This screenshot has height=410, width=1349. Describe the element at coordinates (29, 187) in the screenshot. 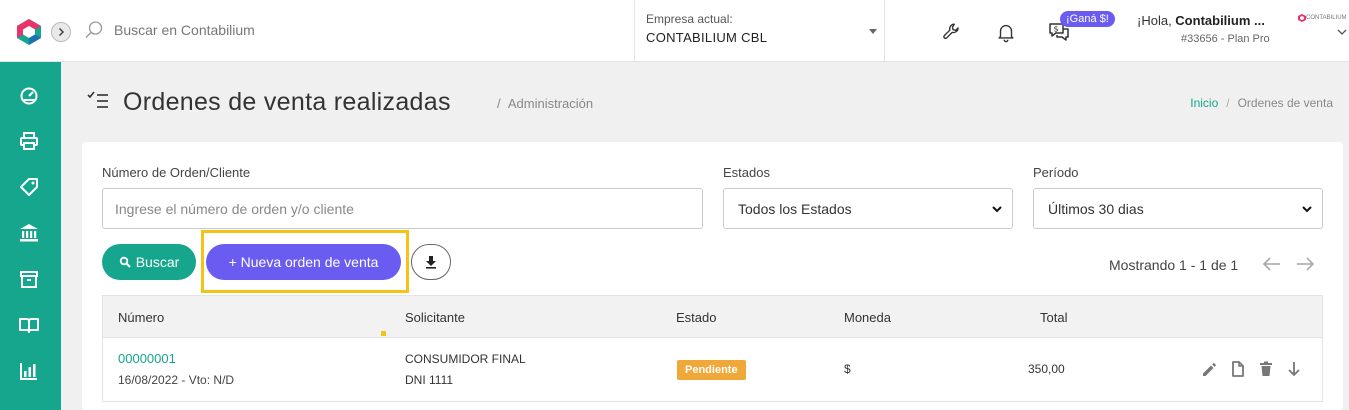

I see `tag-icon` at that location.